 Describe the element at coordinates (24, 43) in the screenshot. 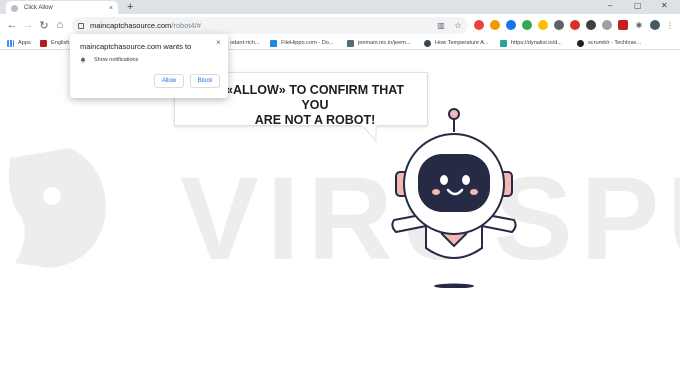

I see `bookmark-label: Apps` at that location.